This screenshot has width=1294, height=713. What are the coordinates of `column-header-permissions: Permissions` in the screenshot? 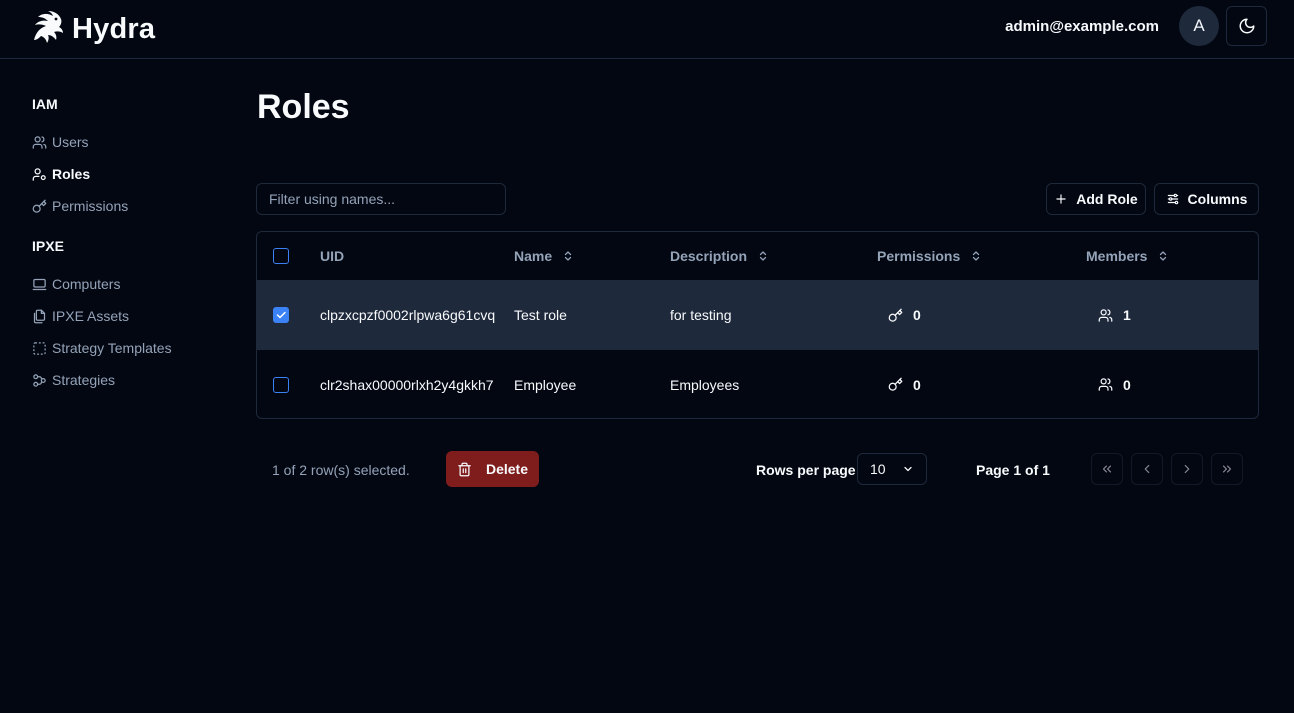 It's located at (929, 256).